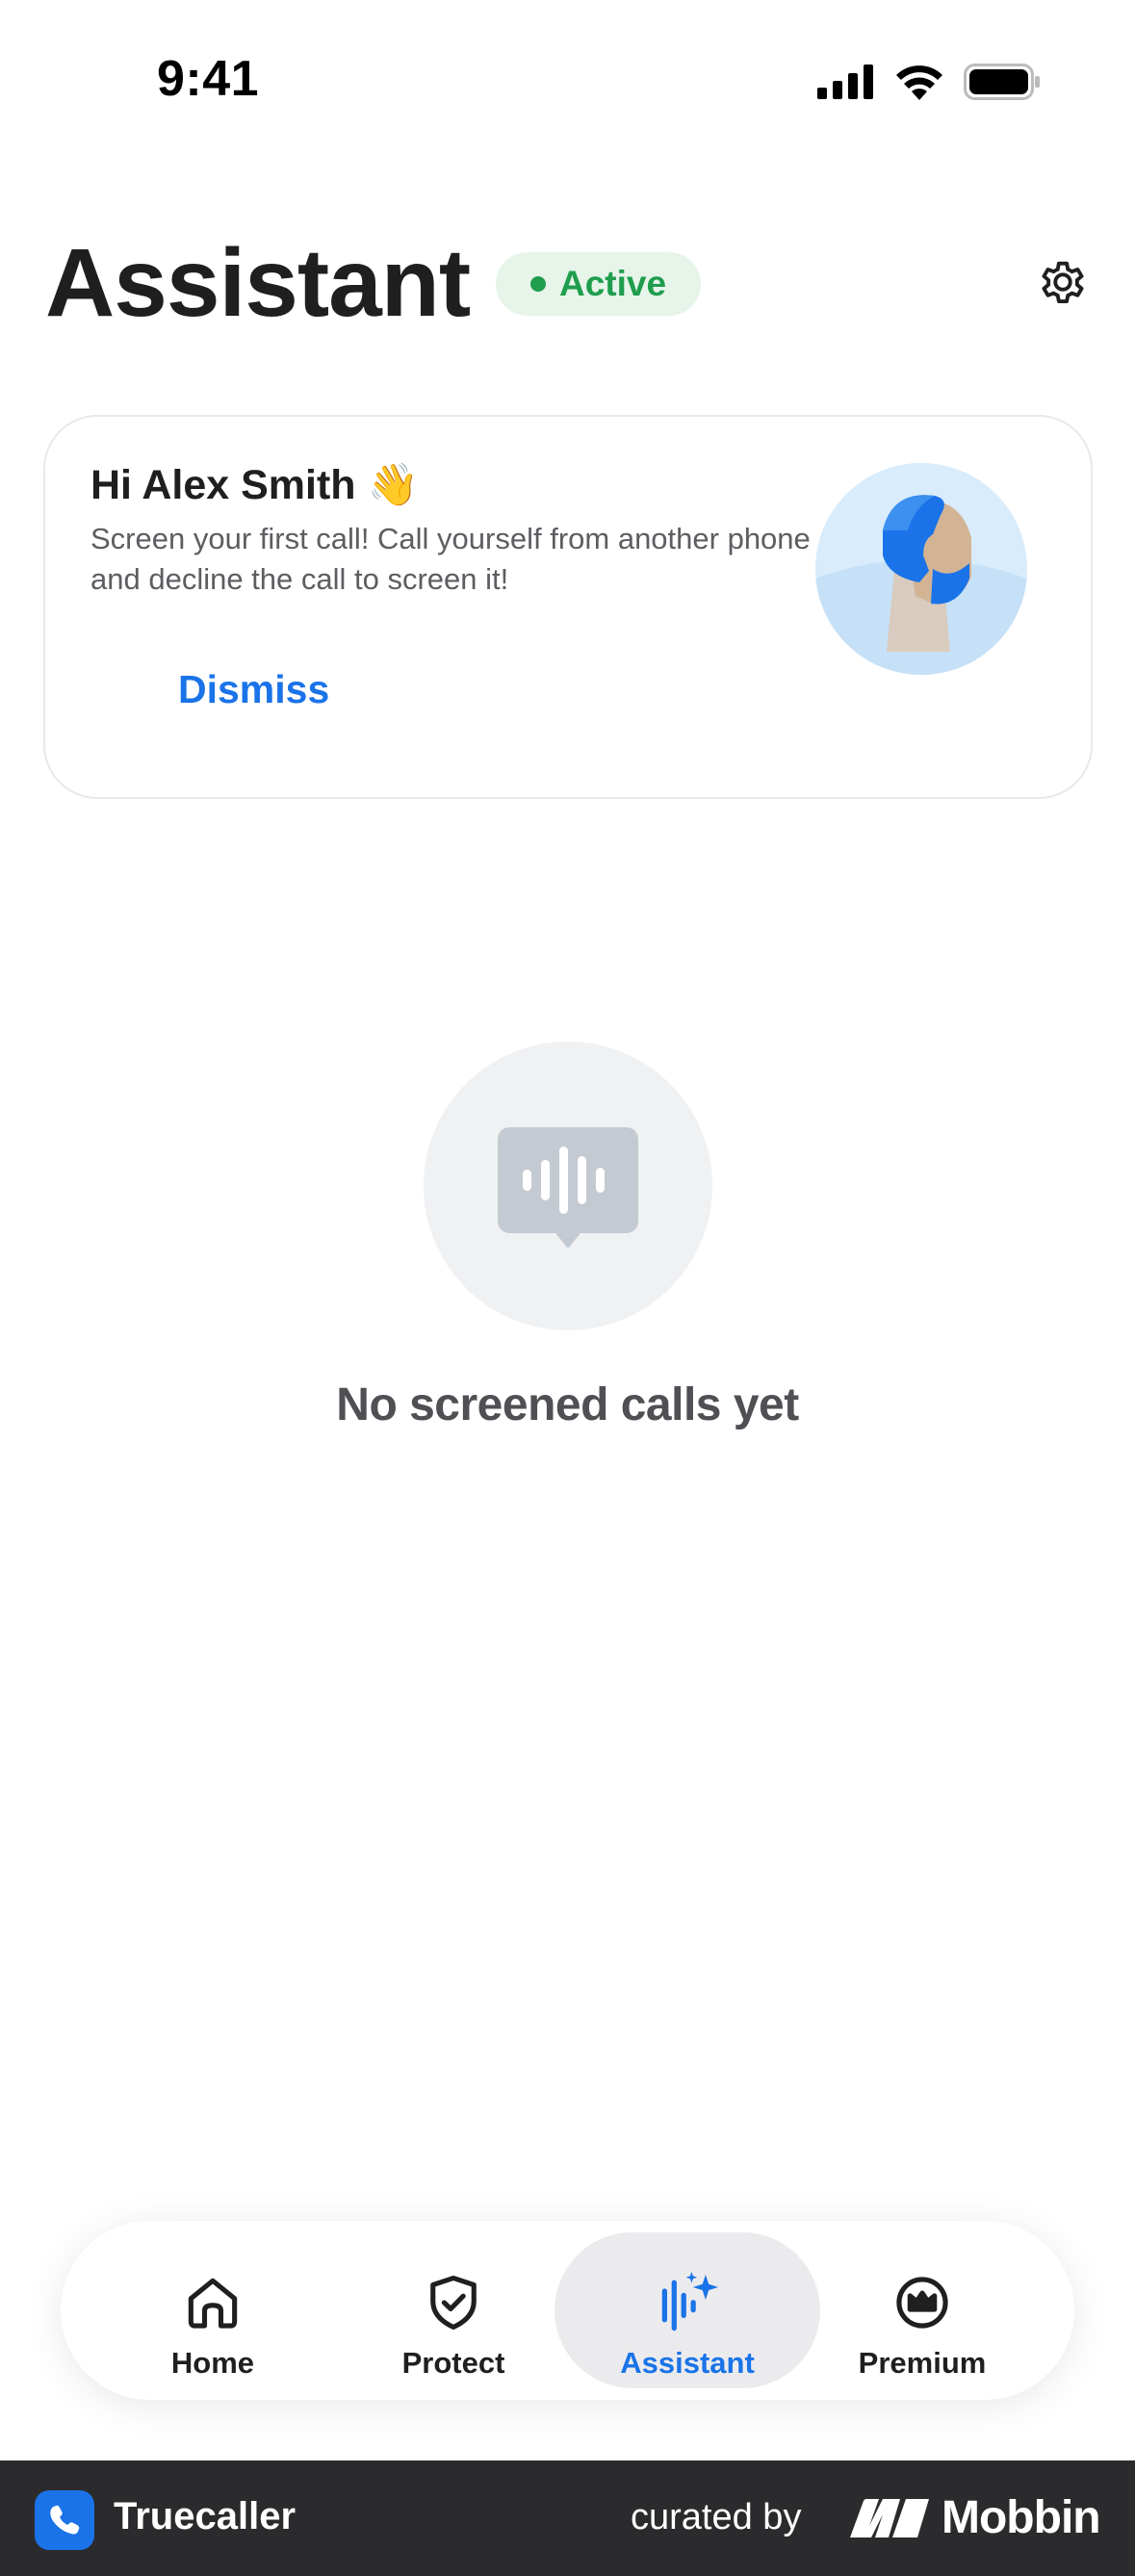  Describe the element at coordinates (567, 82) in the screenshot. I see `status-bar: 9:41` at that location.